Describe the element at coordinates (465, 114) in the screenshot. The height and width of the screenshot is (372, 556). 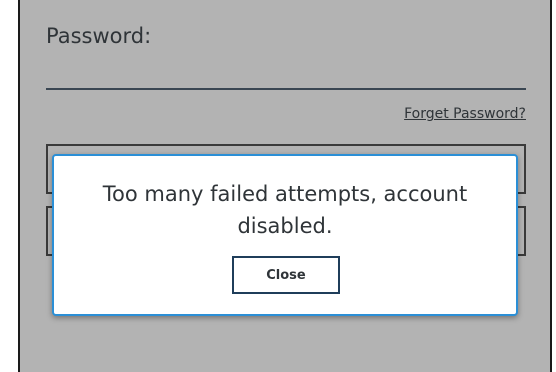
I see `forget-password-link: Forget Password?` at that location.